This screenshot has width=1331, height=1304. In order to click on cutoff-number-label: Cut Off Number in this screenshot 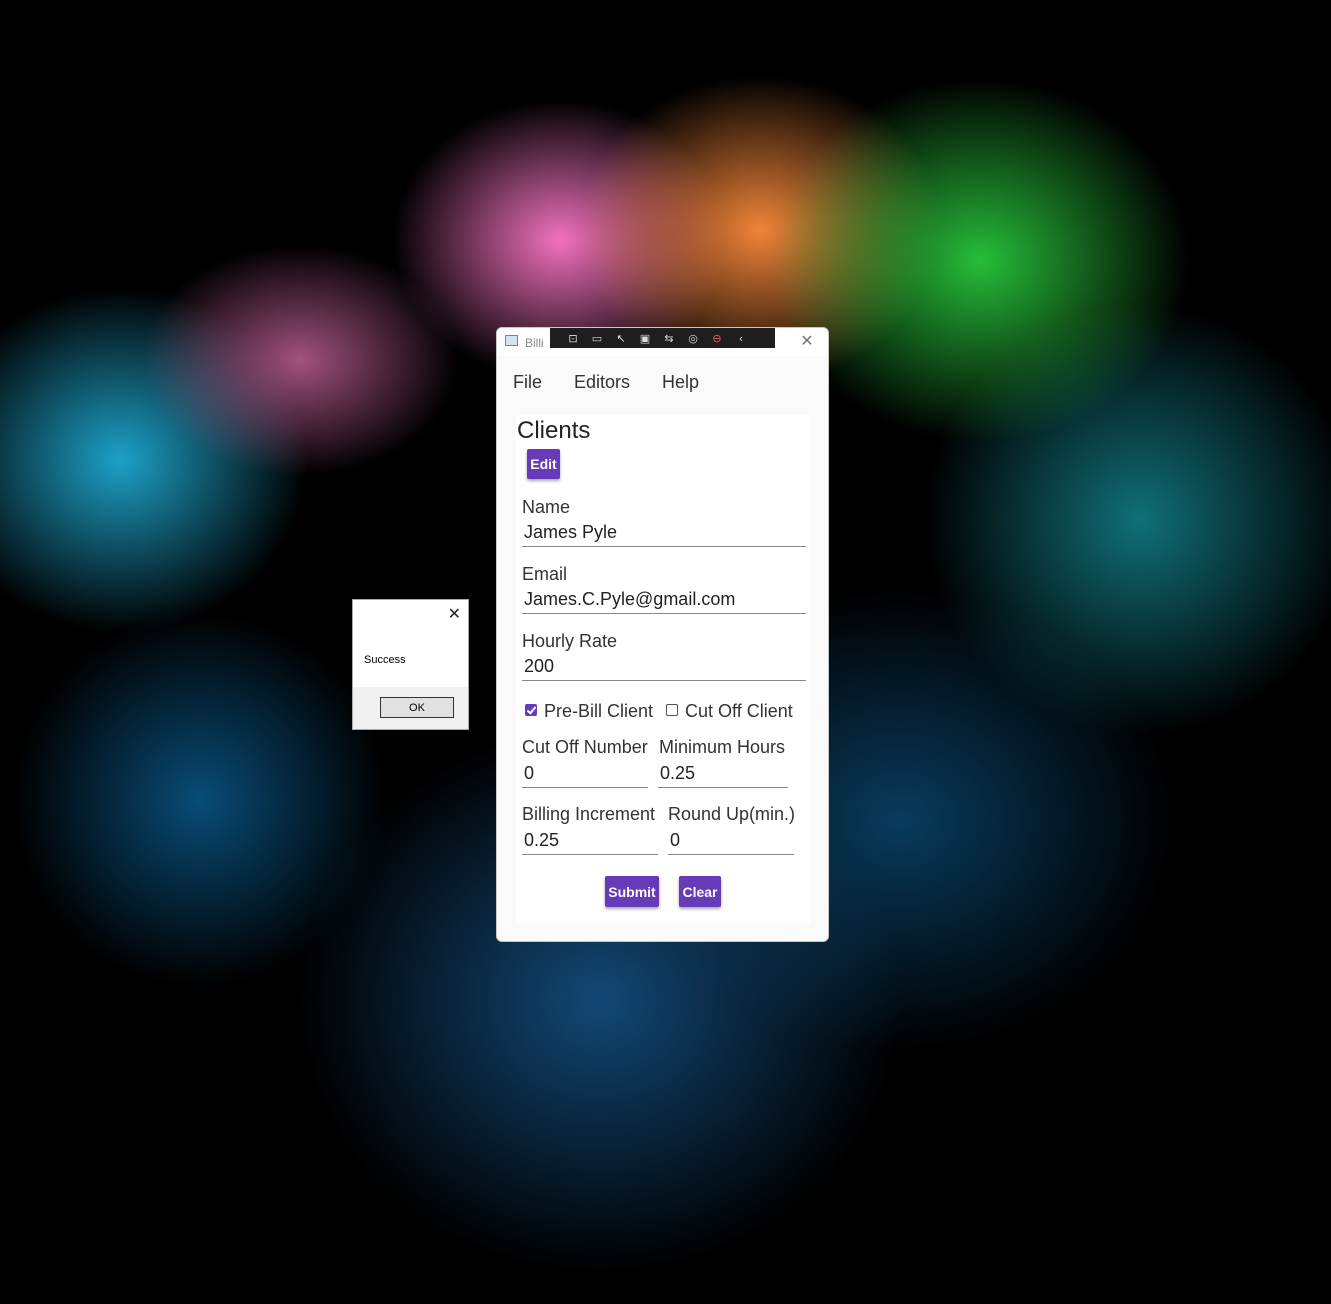, I will do `click(585, 747)`.